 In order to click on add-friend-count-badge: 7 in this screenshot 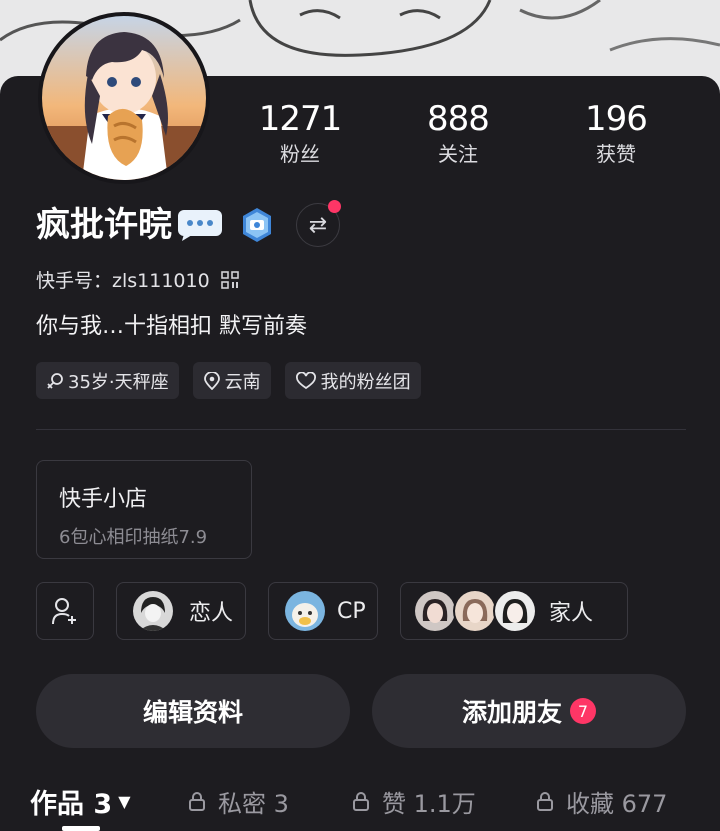, I will do `click(583, 711)`.